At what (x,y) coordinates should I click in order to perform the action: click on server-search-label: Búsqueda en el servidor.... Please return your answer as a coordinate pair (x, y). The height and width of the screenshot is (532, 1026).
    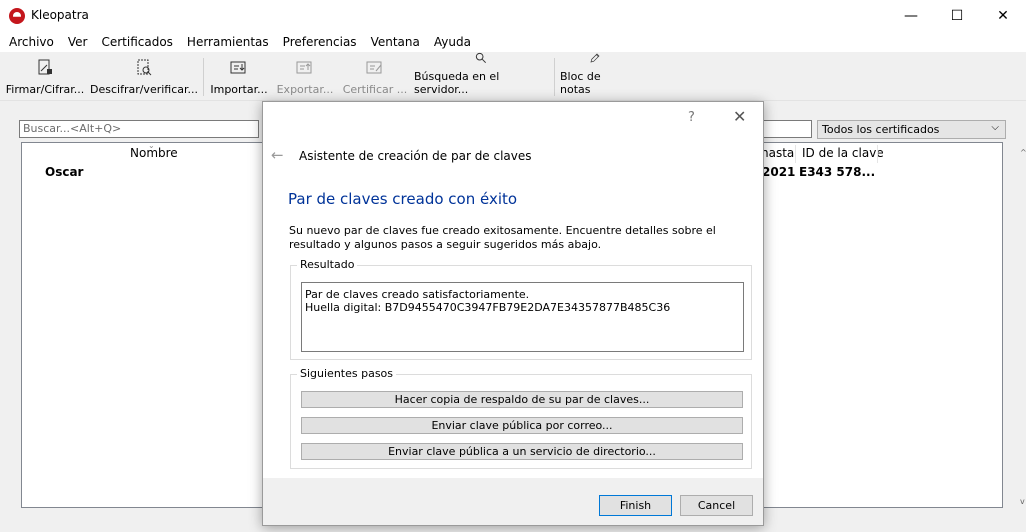
    Looking at the image, I should click on (457, 83).